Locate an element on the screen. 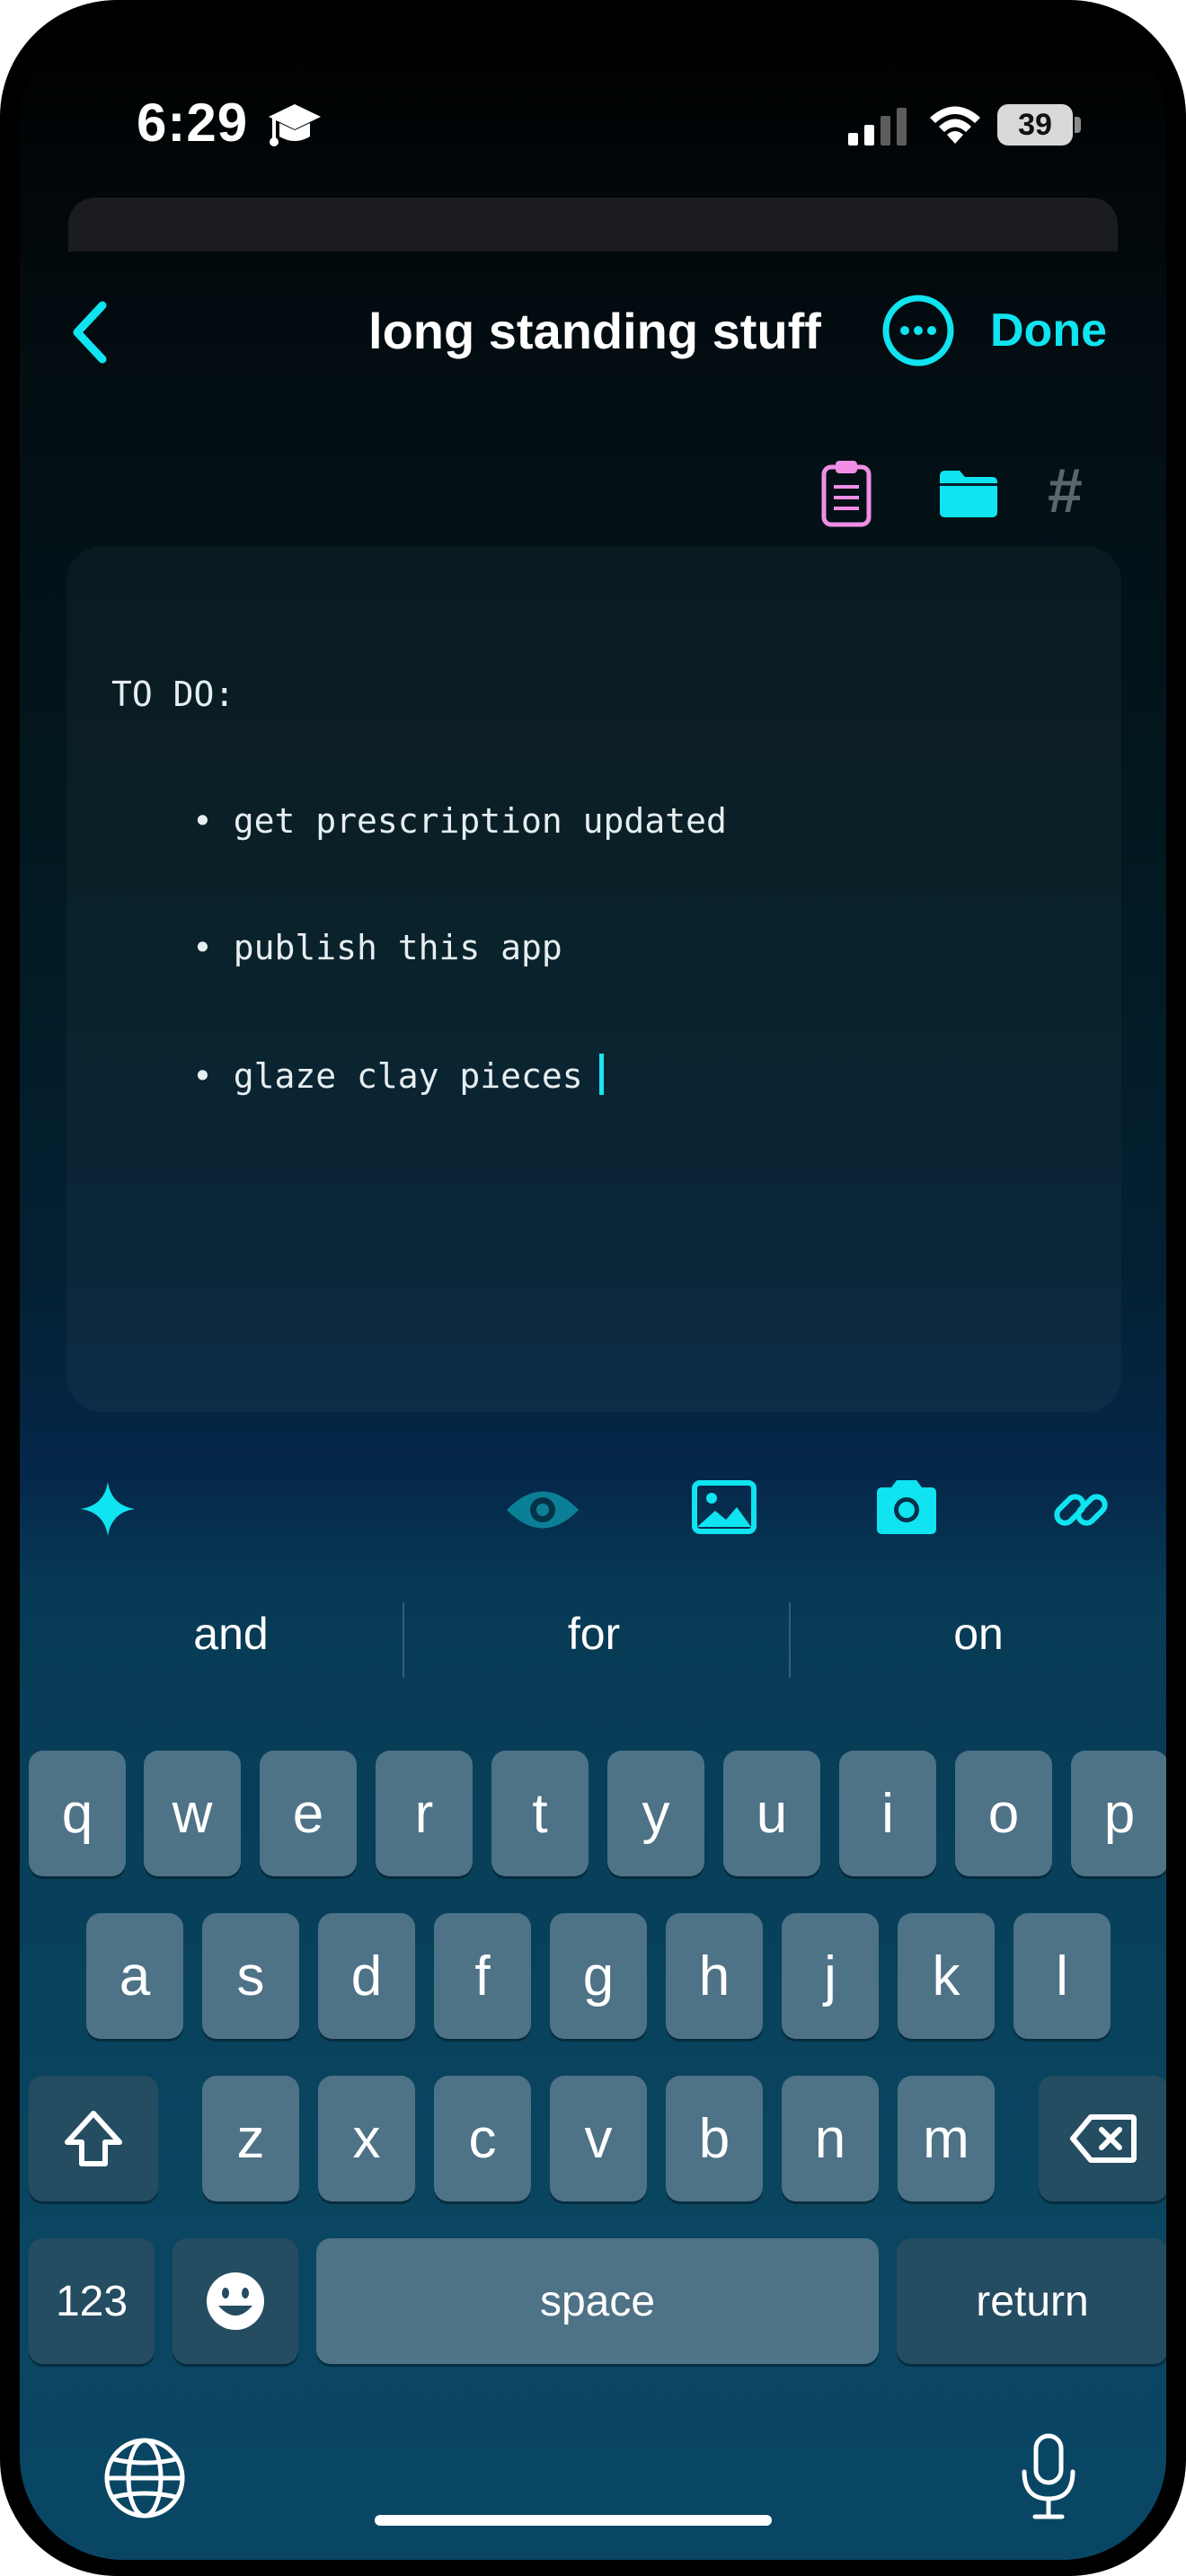 Image resolution: width=1186 pixels, height=2576 pixels. home-indicator is located at coordinates (573, 2520).